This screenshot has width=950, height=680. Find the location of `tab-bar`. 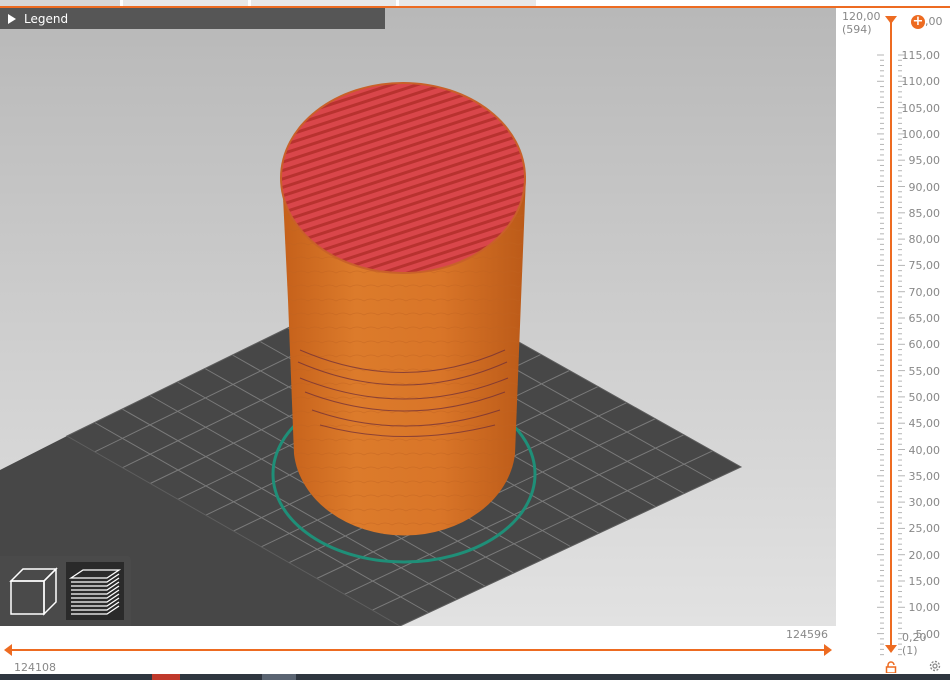

tab-bar is located at coordinates (475, 4).